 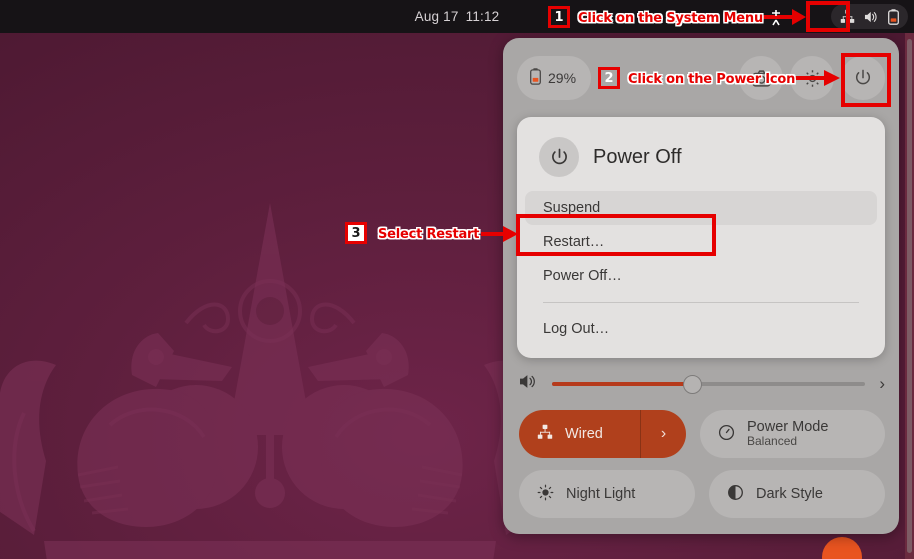 I want to click on power-mode-icon, so click(x=726, y=434).